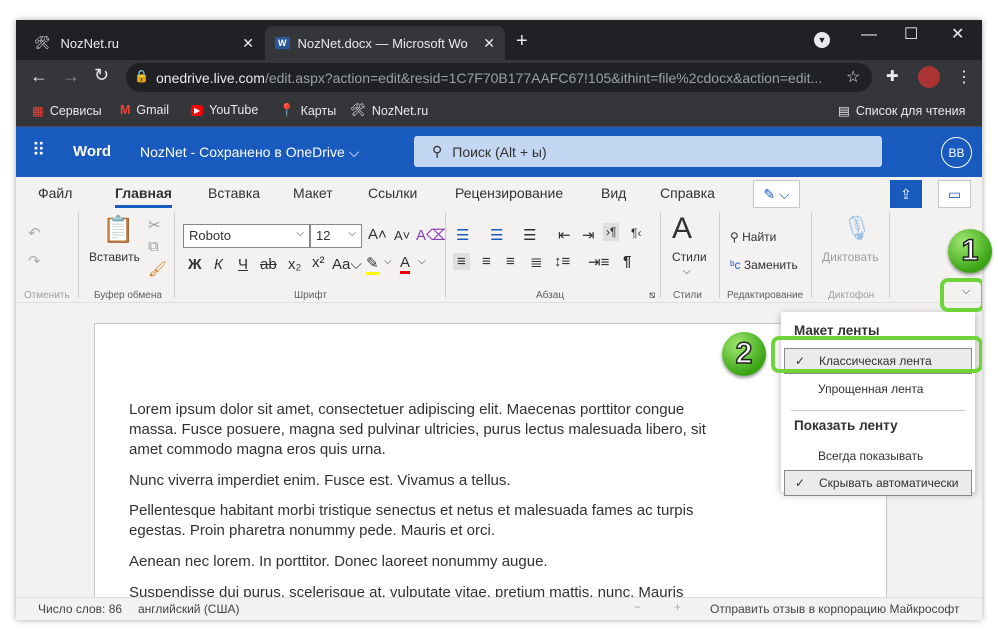 The width and height of the screenshot is (998, 636). I want to click on multilevel-list-icon: ☰, so click(529, 235).